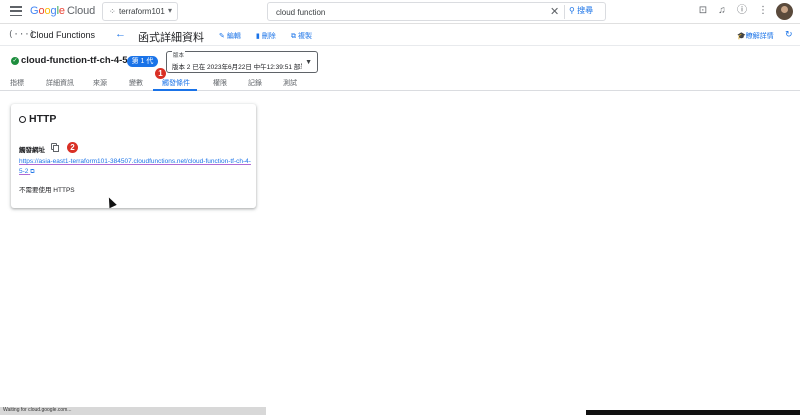 This screenshot has height=415, width=800. I want to click on copy-button: ⧉ 複製, so click(301, 36).